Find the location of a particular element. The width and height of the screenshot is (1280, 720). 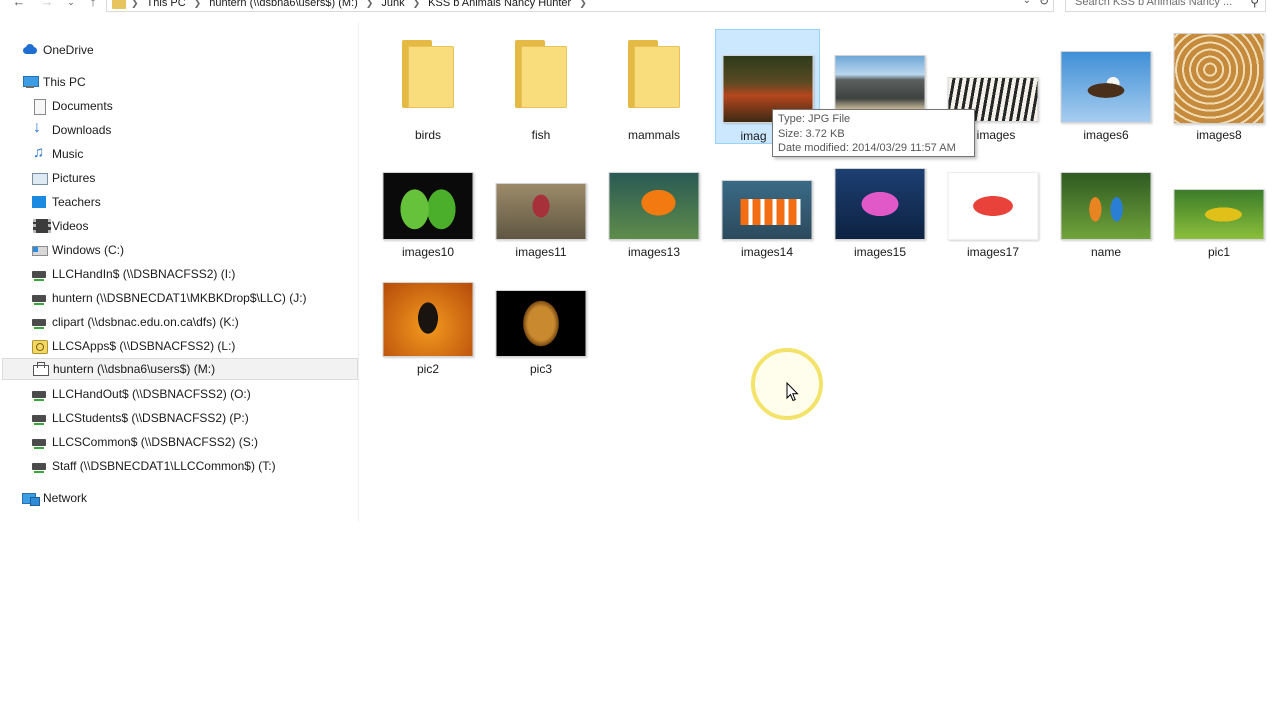

finch-thumbnail is located at coordinates (541, 211).